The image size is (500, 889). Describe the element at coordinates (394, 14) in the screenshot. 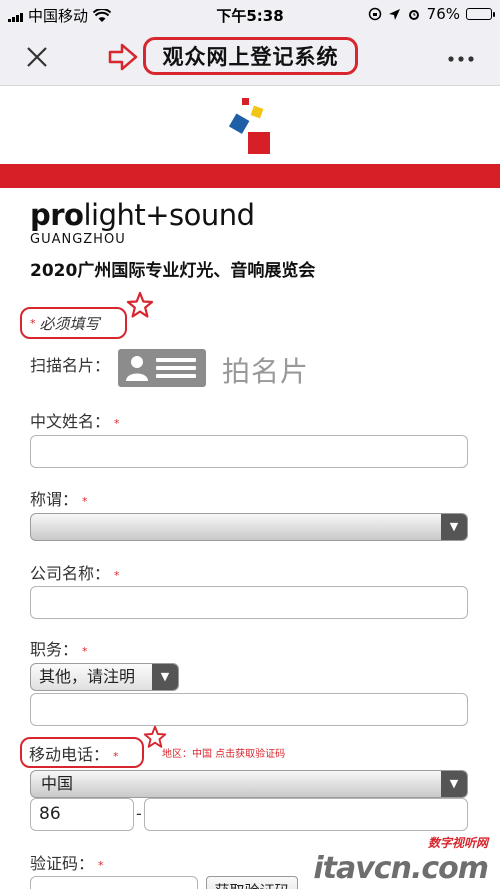

I see `location-icon` at that location.